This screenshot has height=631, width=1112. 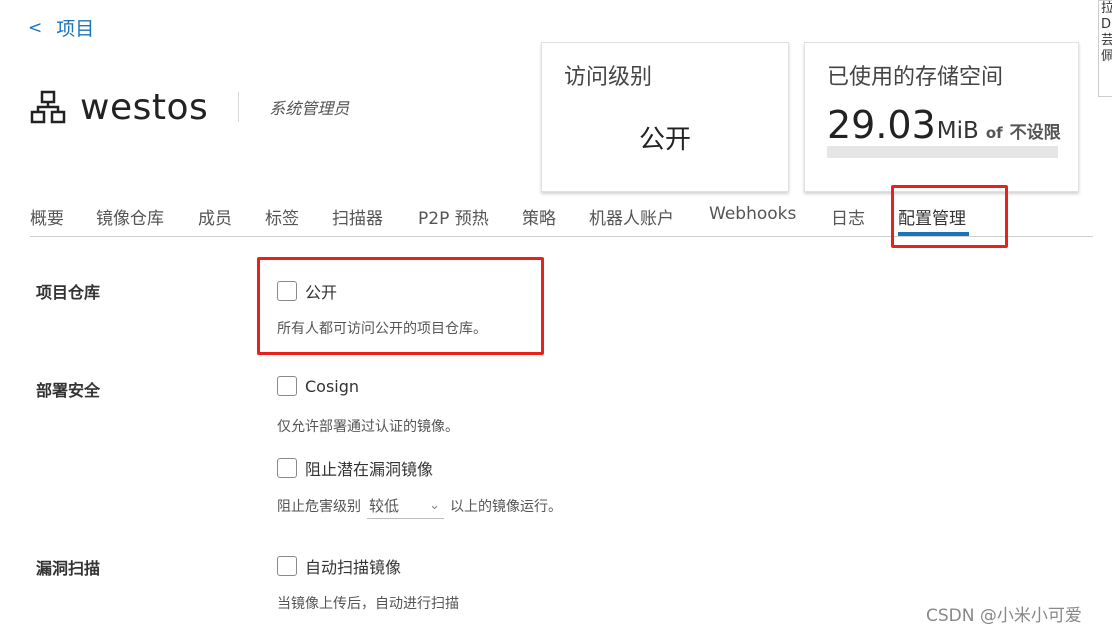 I want to click on storage-usage-card: 已使用的存储空间 29.03 MiB of 不设限, so click(x=941, y=117).